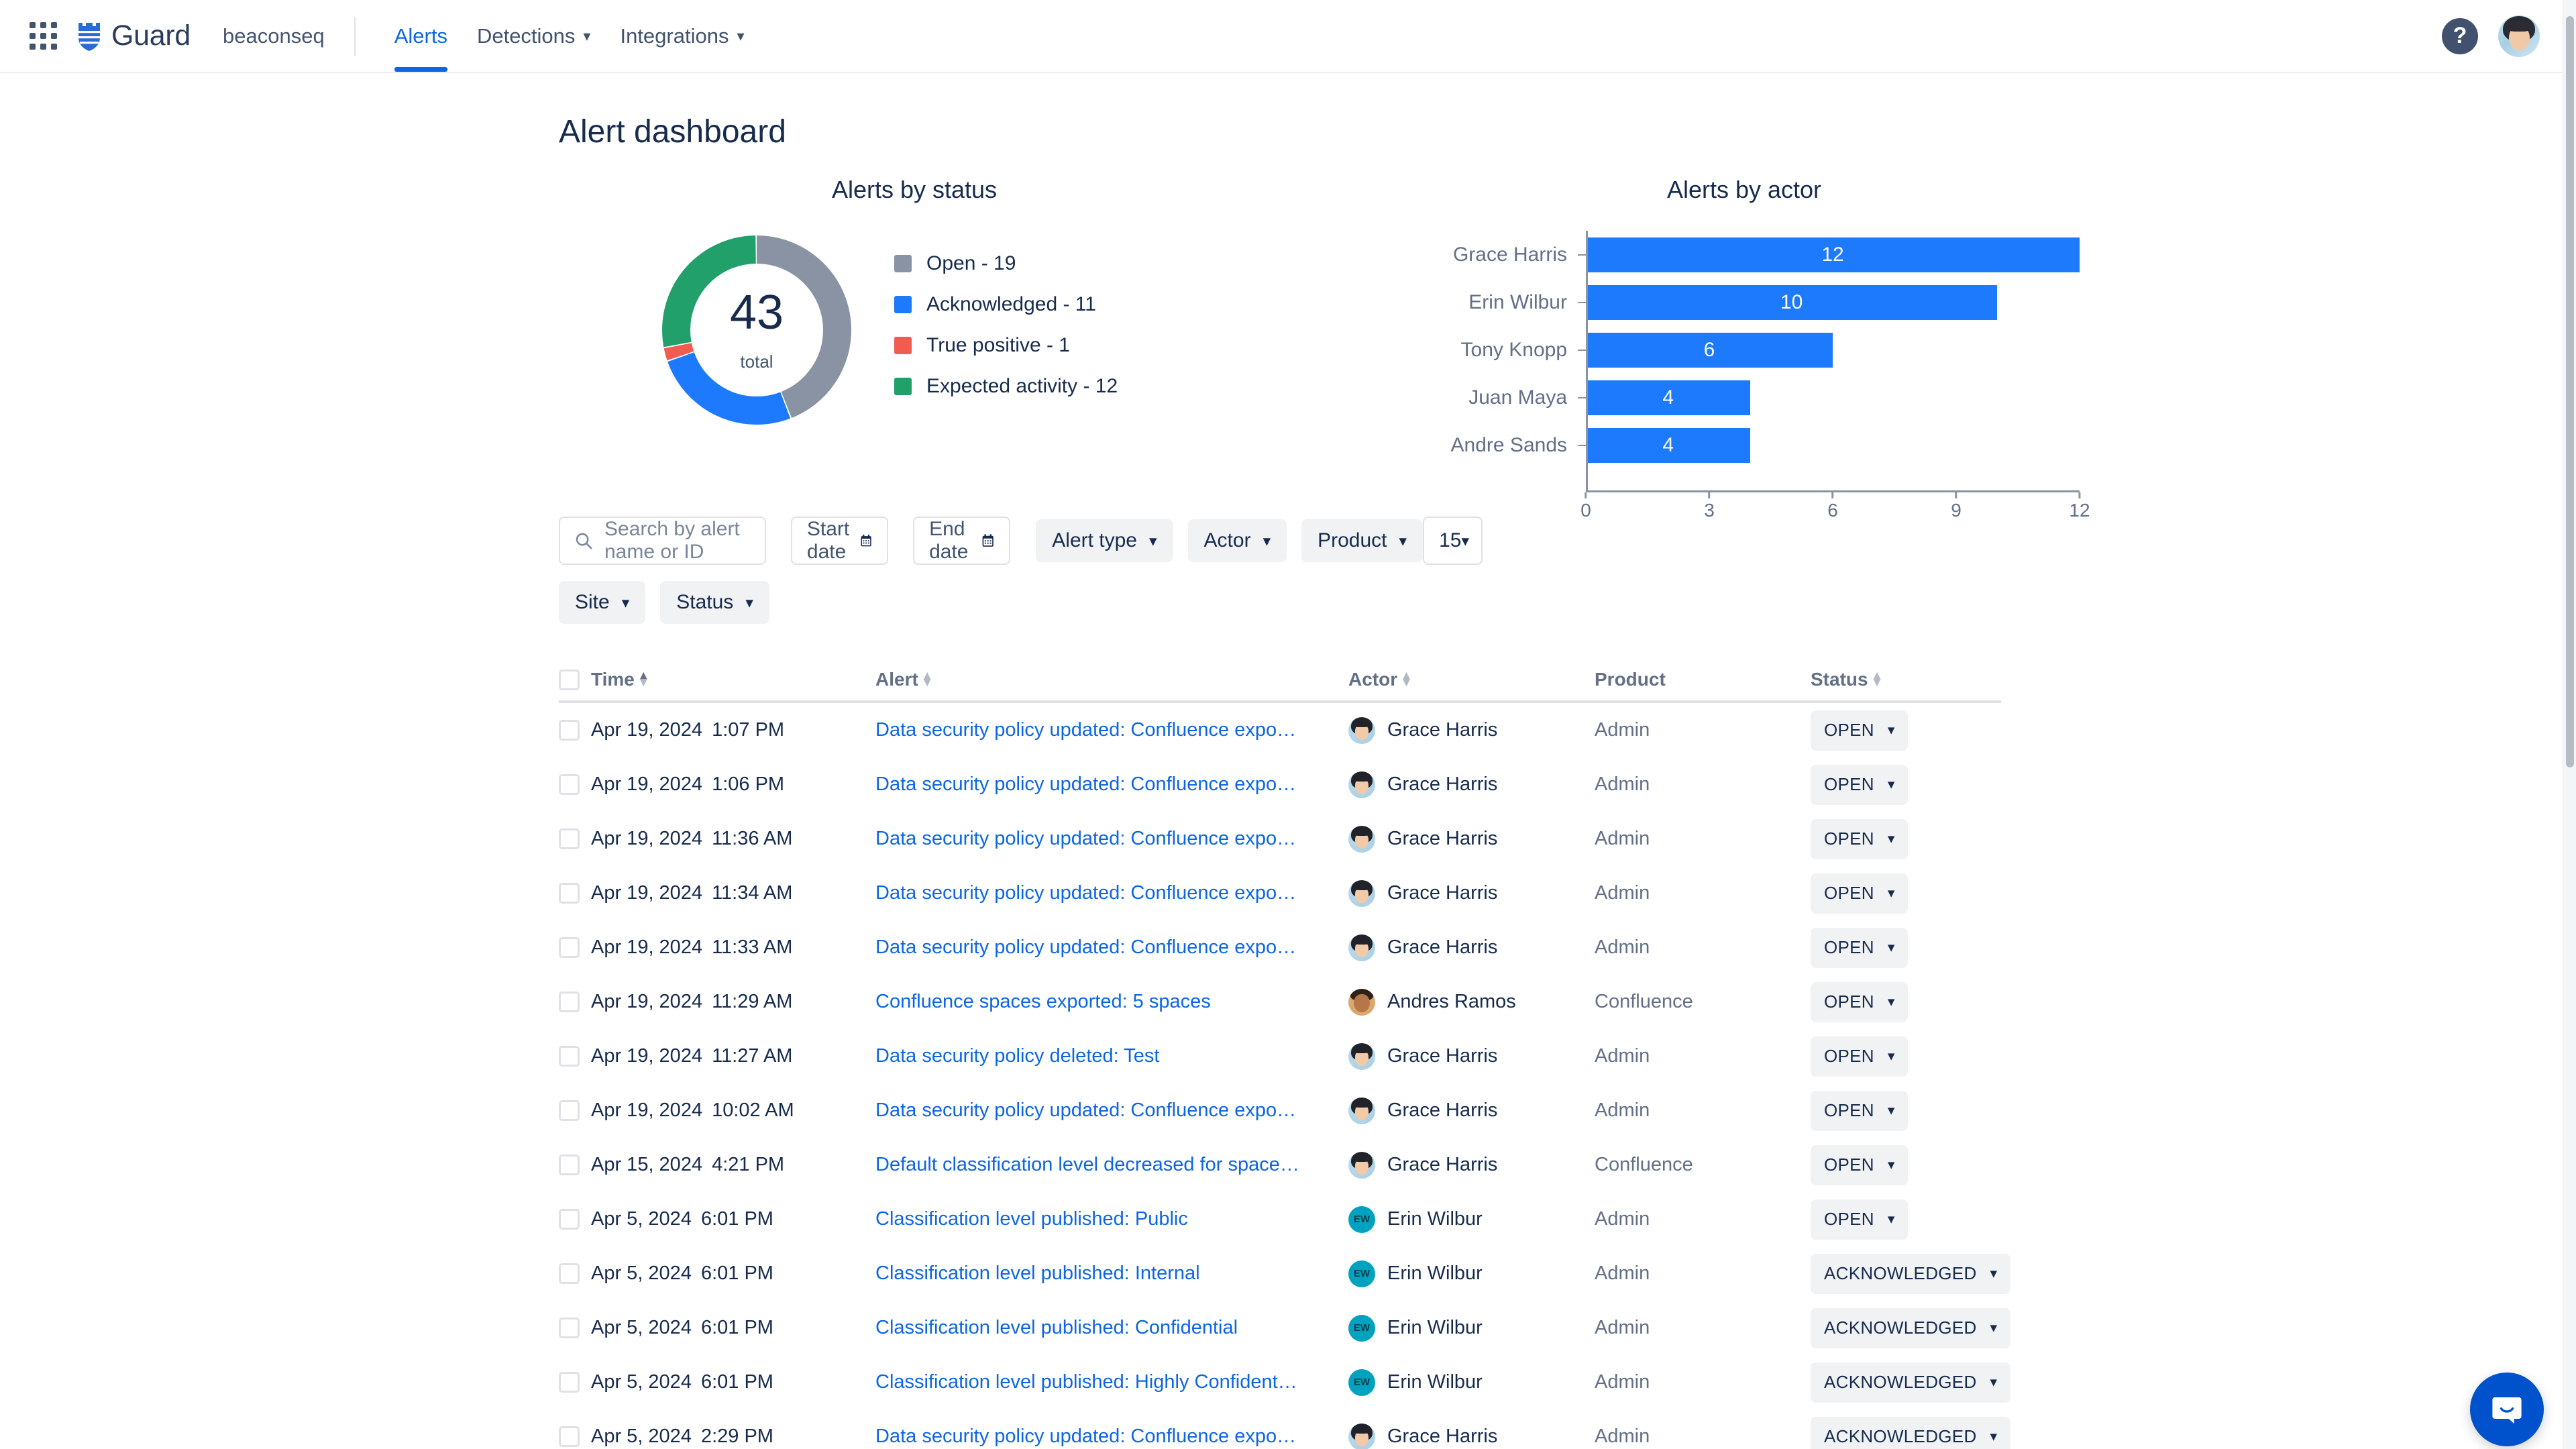  I want to click on column-header-actor: Actor ▲ ▼, so click(1471, 679).